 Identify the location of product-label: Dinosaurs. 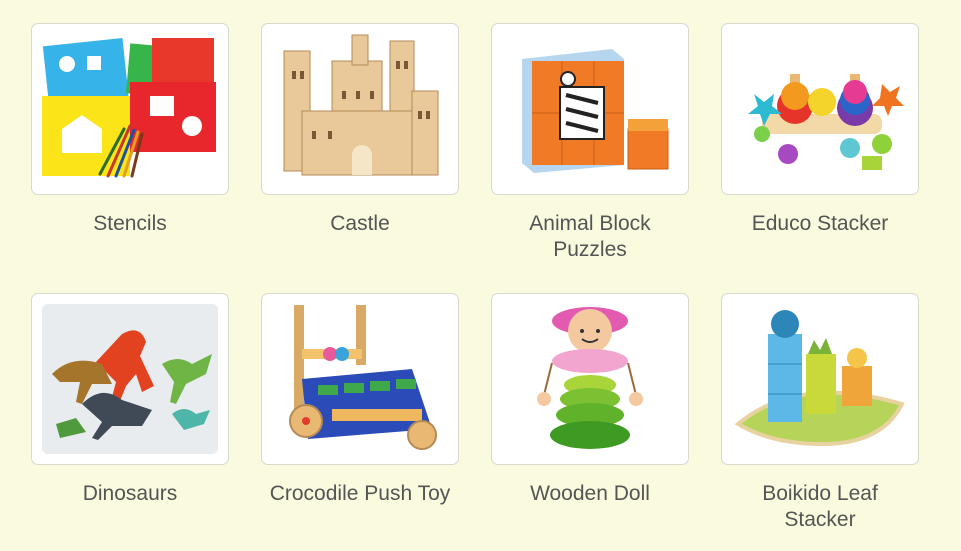
(130, 494).